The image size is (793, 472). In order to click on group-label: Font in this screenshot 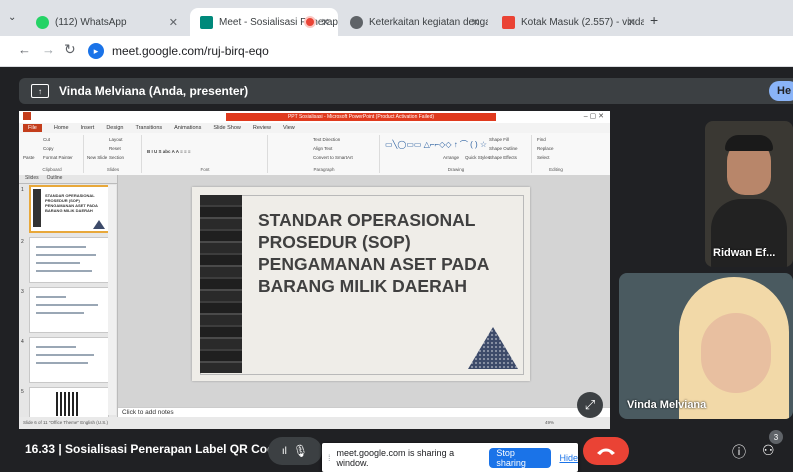, I will do `click(205, 169)`.